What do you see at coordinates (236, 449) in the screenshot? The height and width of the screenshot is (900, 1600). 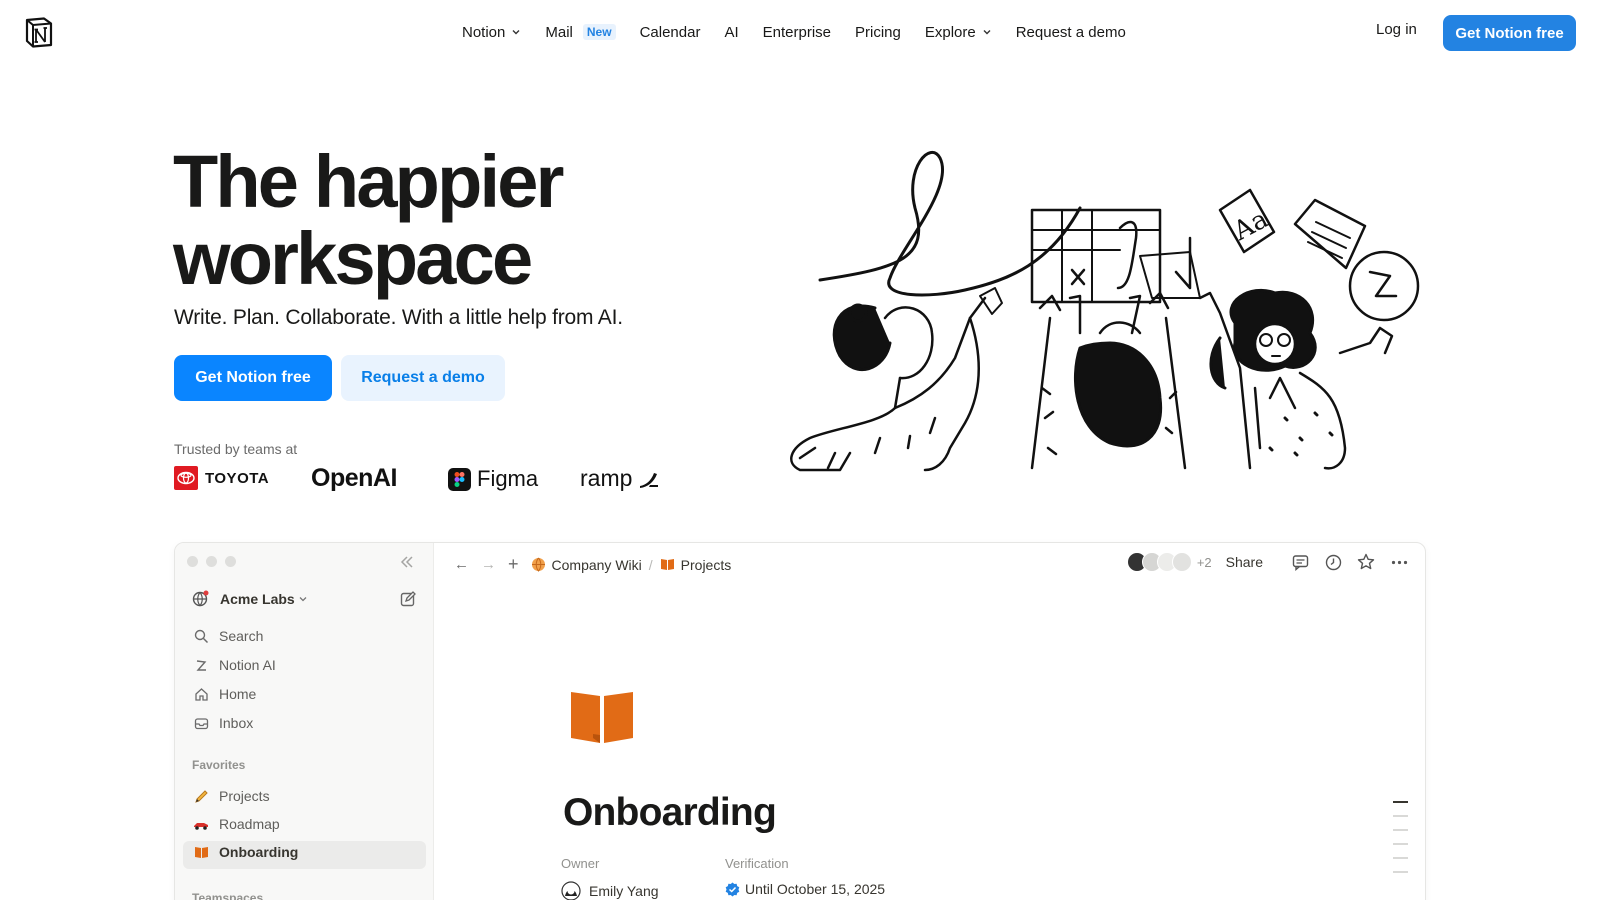 I see `trusted-label: Trusted by teams at` at bounding box center [236, 449].